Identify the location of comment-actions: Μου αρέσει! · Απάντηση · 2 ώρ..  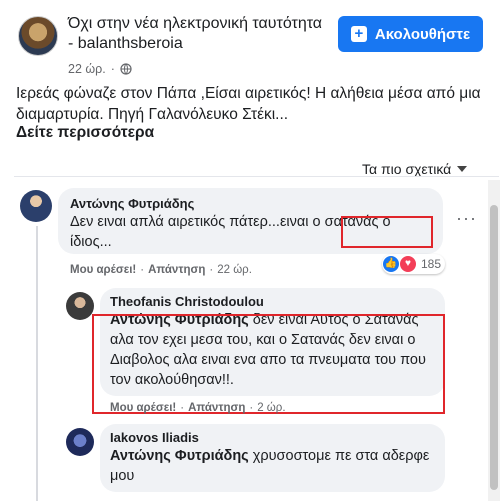
(198, 408).